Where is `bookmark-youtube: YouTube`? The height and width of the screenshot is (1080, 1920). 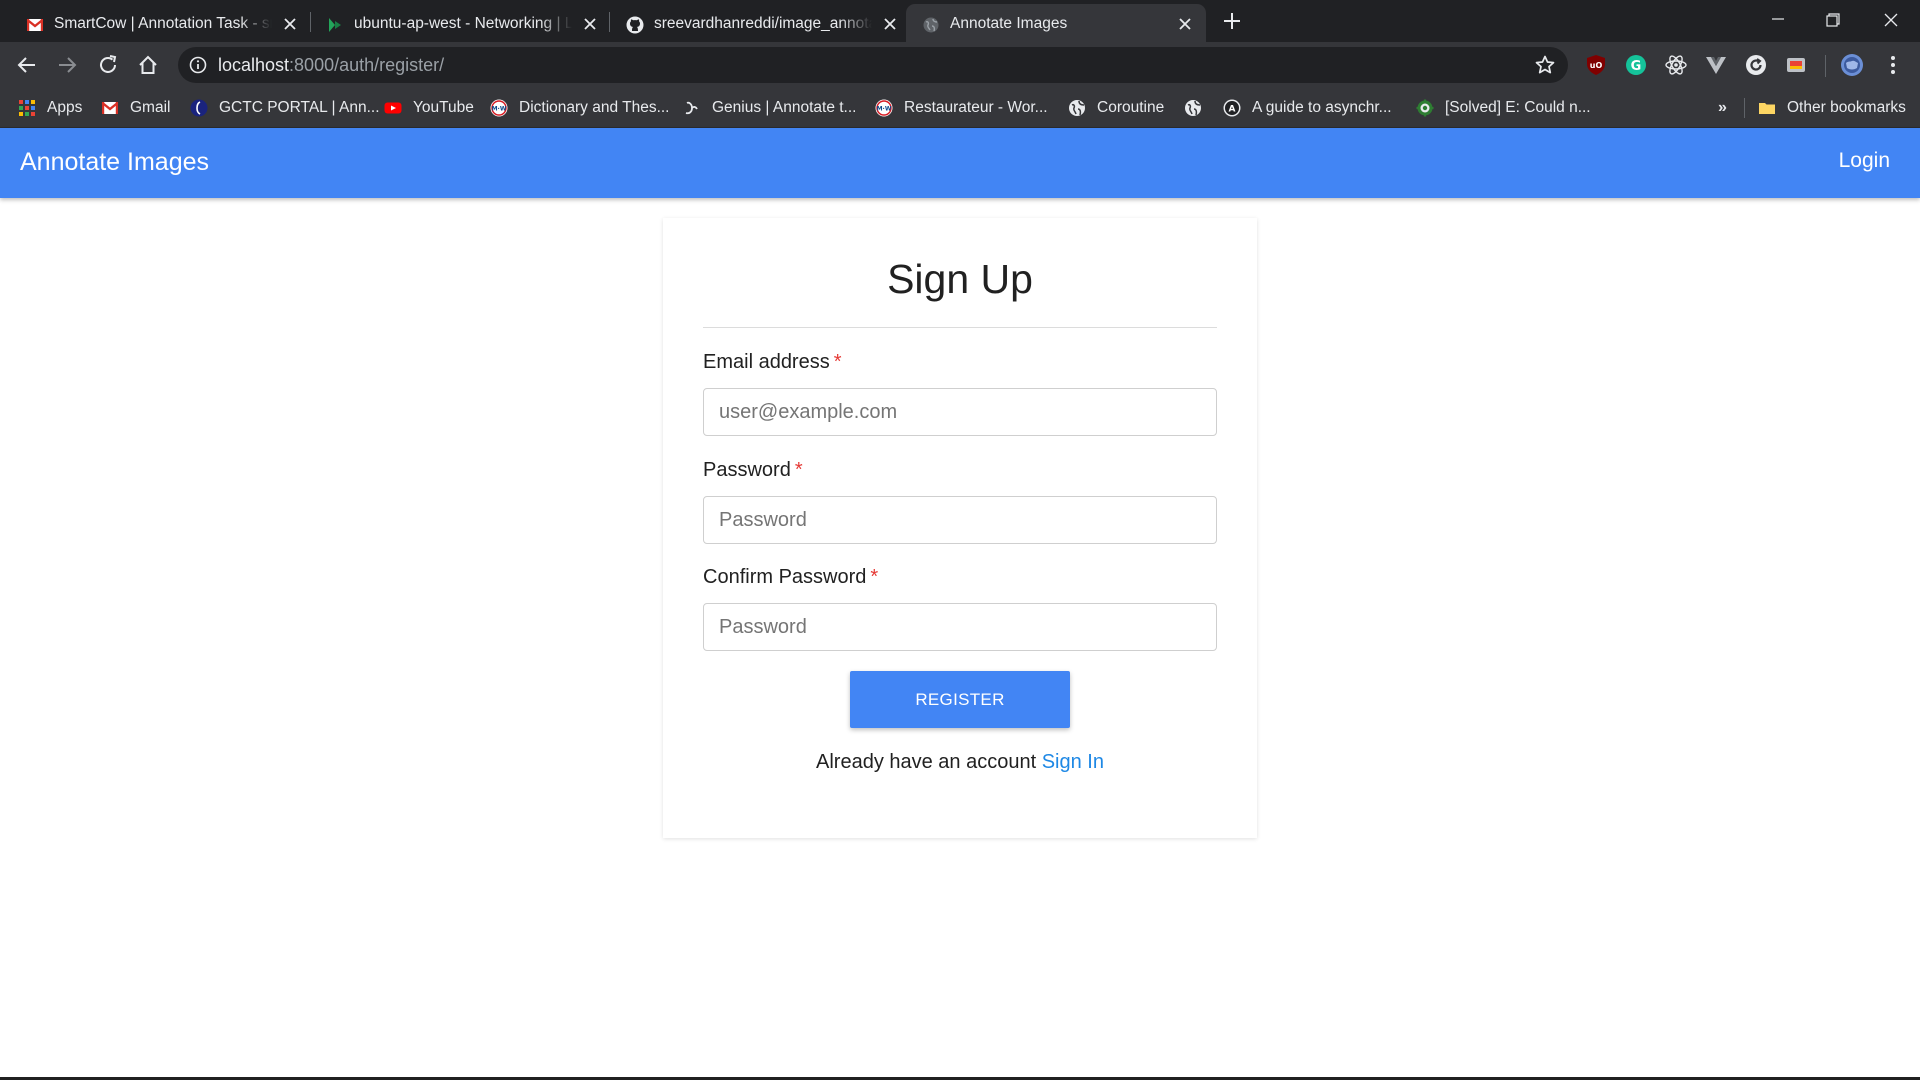 bookmark-youtube: YouTube is located at coordinates (429, 108).